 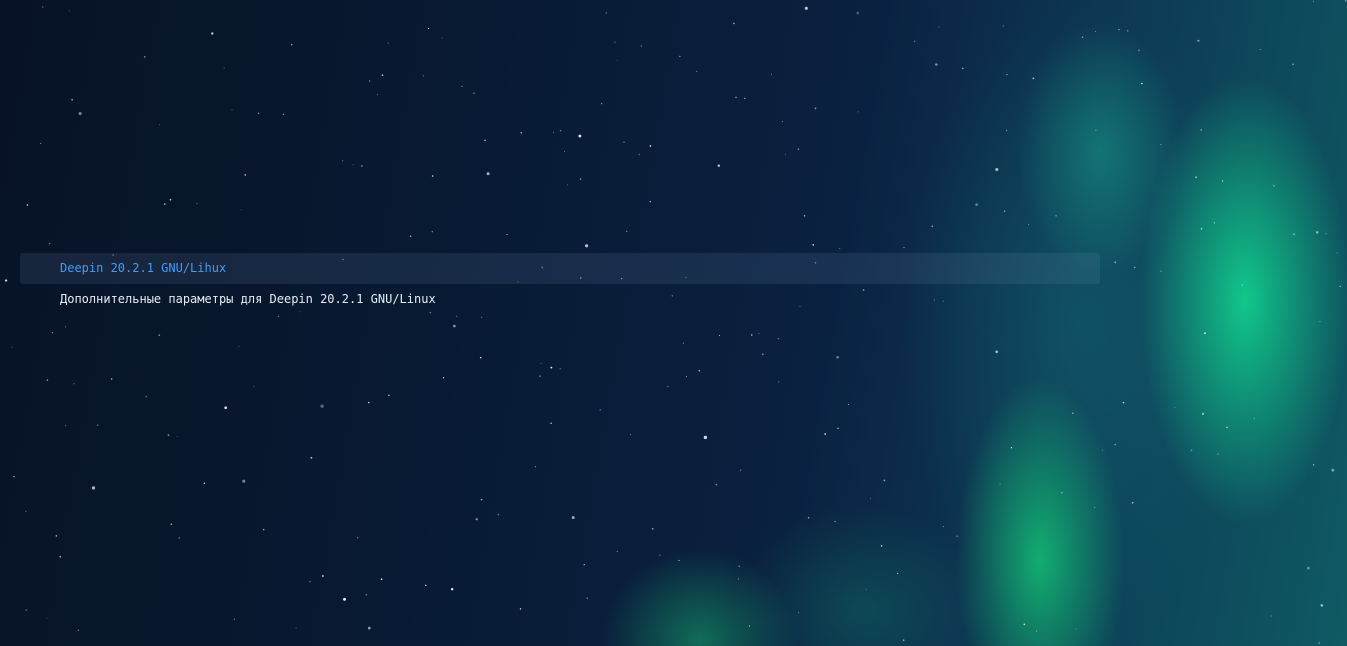 I want to click on boot-entry-deepin: Deepin 20.2.1 GNU/Lihux, so click(x=560, y=268).